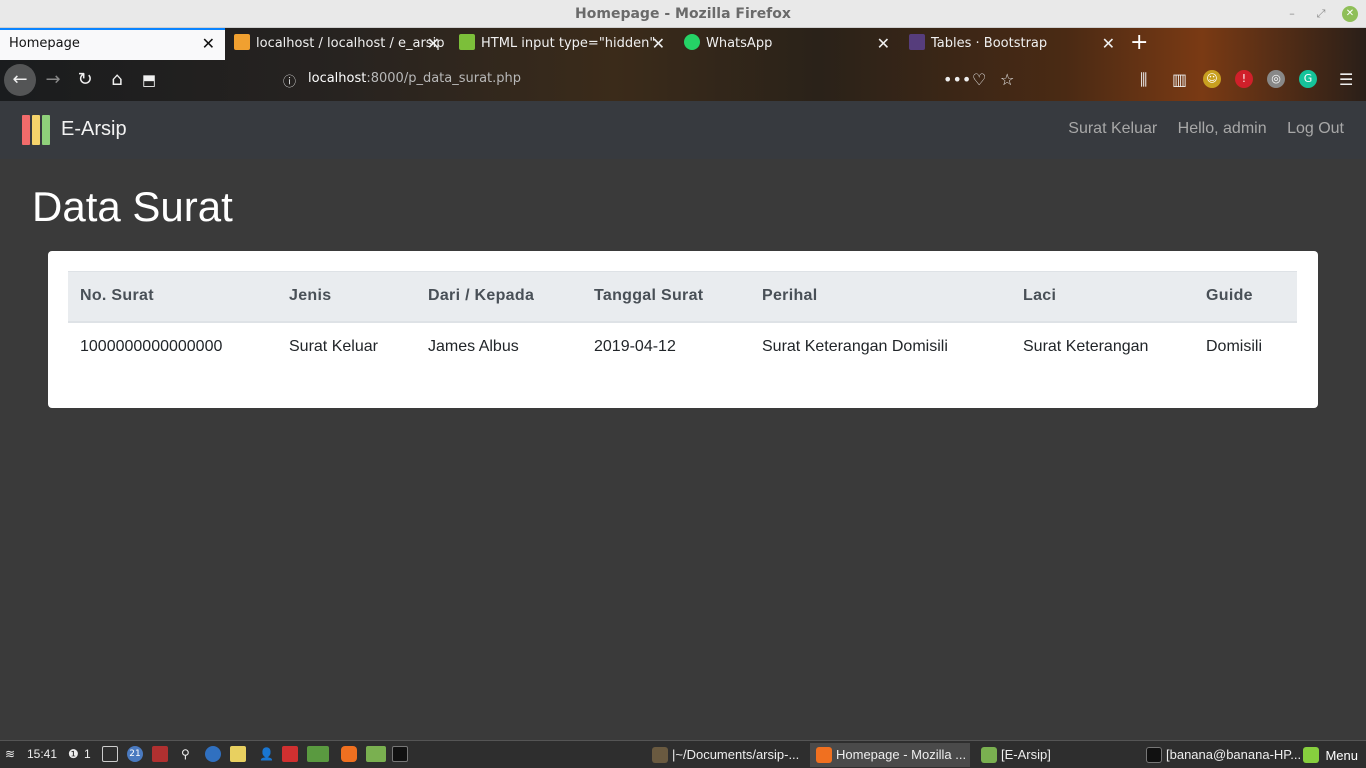  What do you see at coordinates (346, 297) in the screenshot?
I see `col-jenis: Jenis` at bounding box center [346, 297].